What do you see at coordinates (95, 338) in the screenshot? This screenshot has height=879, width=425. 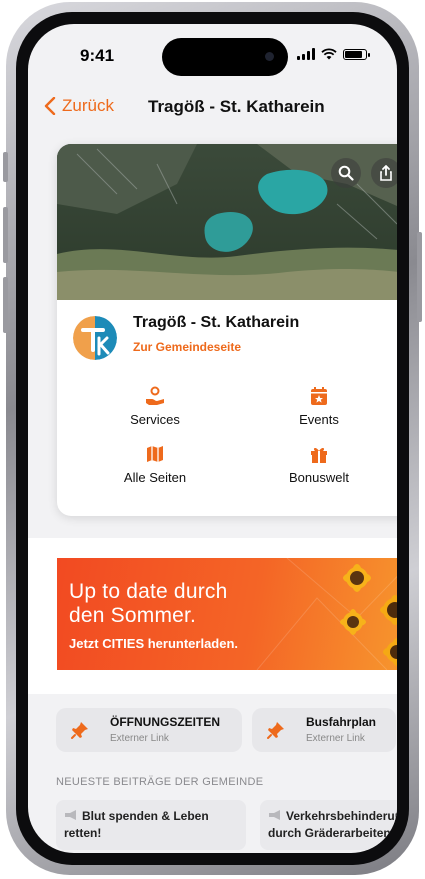 I see `municipality-logo` at bounding box center [95, 338].